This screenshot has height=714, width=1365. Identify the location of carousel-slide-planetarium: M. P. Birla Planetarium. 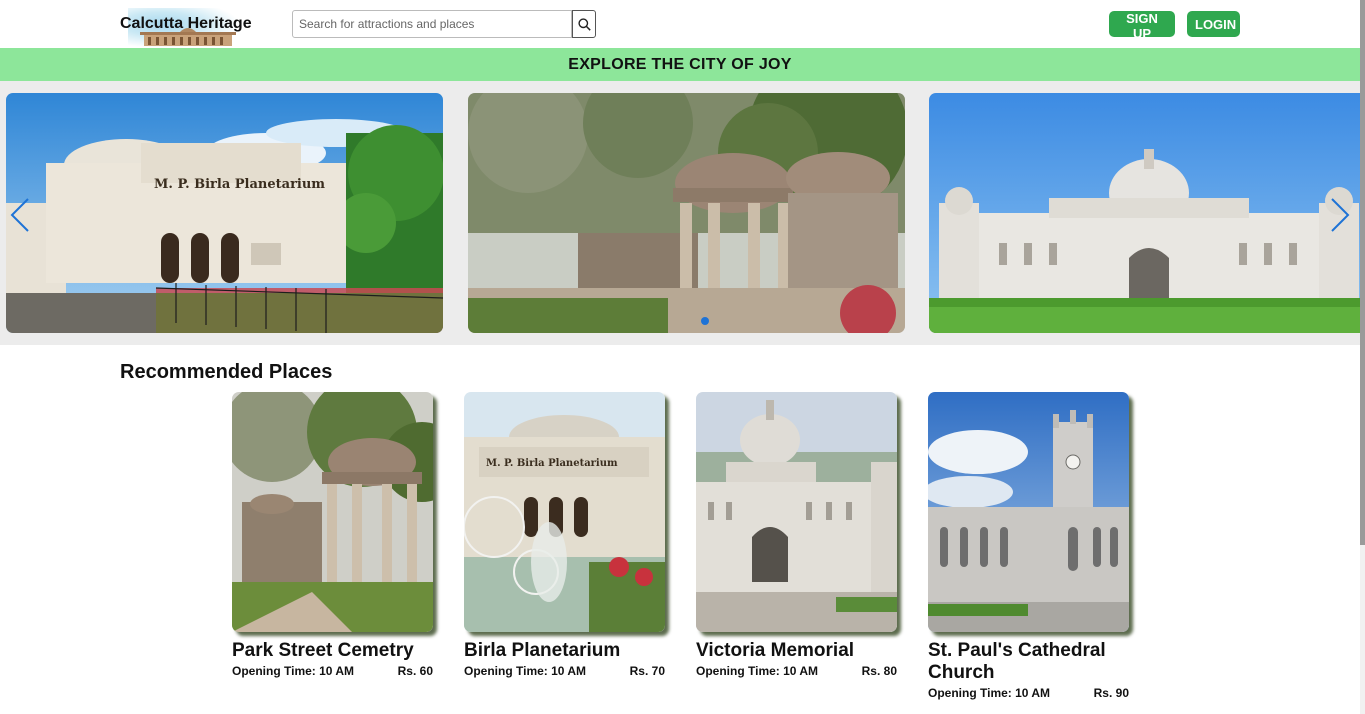
(224, 213).